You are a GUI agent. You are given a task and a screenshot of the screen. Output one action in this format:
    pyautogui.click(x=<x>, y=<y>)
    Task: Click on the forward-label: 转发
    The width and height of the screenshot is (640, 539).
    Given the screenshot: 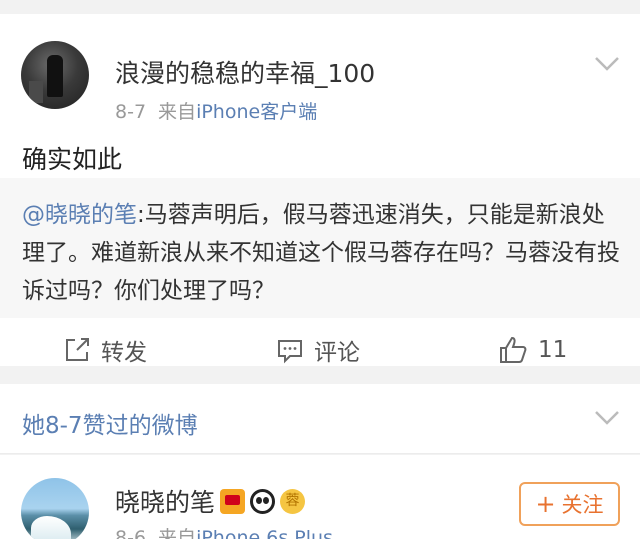 What is the action you would take?
    pyautogui.click(x=124, y=353)
    